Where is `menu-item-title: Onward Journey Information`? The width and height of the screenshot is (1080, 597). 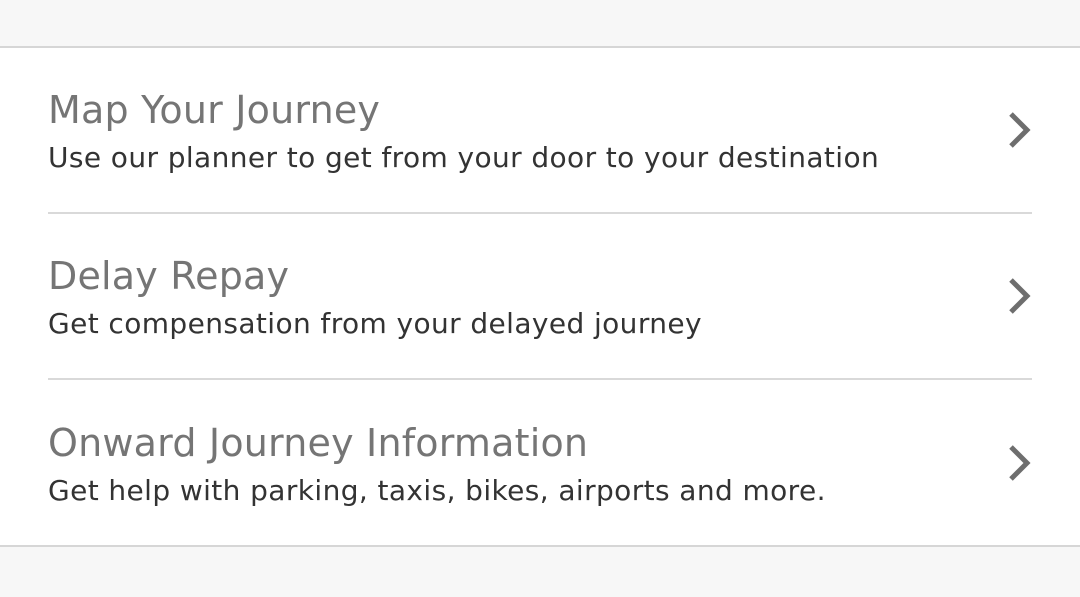 menu-item-title: Onward Journey Information is located at coordinates (318, 443).